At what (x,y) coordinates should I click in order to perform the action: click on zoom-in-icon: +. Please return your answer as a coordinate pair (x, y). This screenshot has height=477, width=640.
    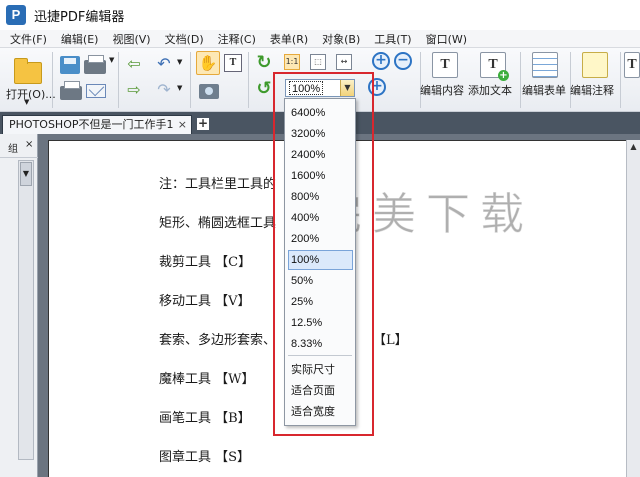
    Looking at the image, I should click on (381, 61).